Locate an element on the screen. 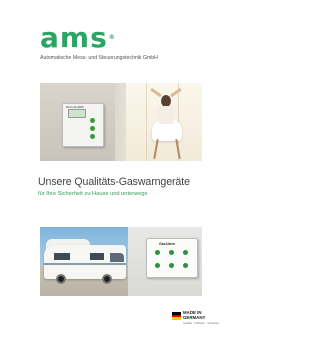 The image size is (320, 342). logo-text: ams is located at coordinates (74, 37).